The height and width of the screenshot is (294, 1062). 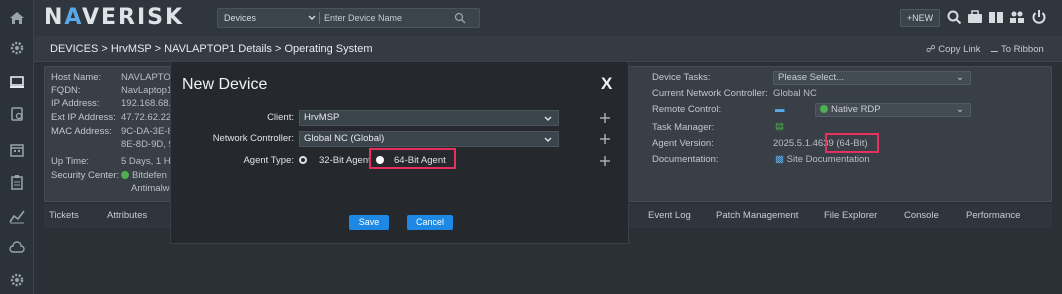 I want to click on scripts-icon, so click(x=17, y=114).